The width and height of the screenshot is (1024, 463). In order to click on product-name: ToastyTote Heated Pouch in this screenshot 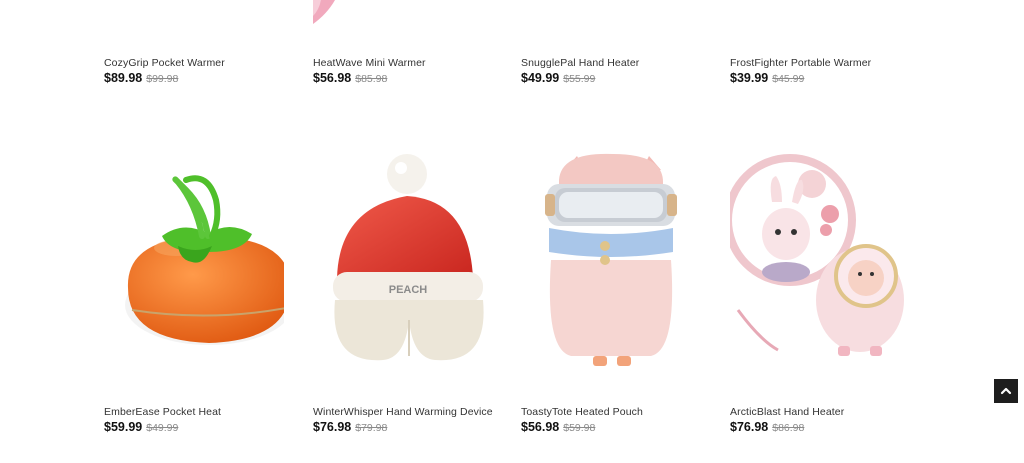, I will do `click(582, 412)`.